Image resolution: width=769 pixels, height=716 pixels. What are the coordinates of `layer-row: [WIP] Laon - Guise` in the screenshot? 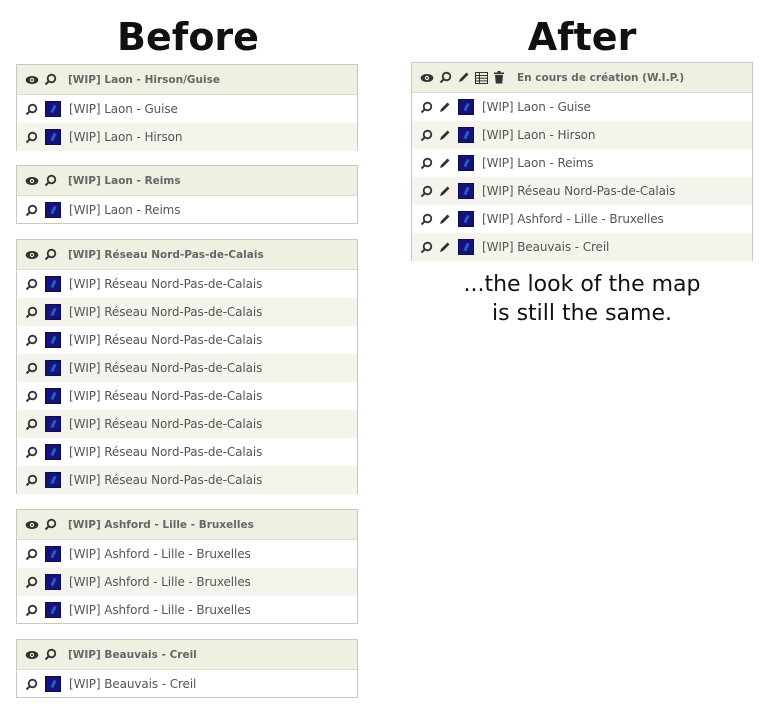 It's located at (582, 107).